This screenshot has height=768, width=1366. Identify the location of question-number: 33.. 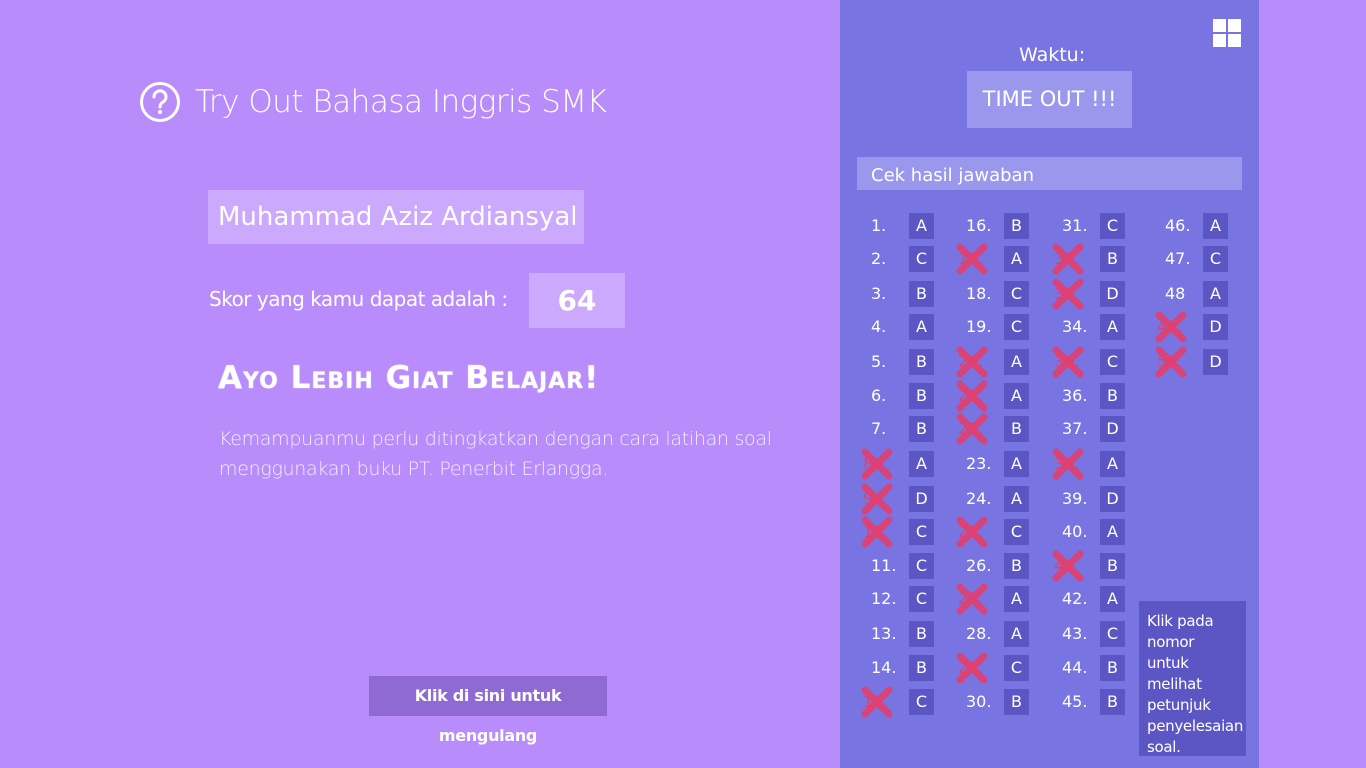
(1071, 294).